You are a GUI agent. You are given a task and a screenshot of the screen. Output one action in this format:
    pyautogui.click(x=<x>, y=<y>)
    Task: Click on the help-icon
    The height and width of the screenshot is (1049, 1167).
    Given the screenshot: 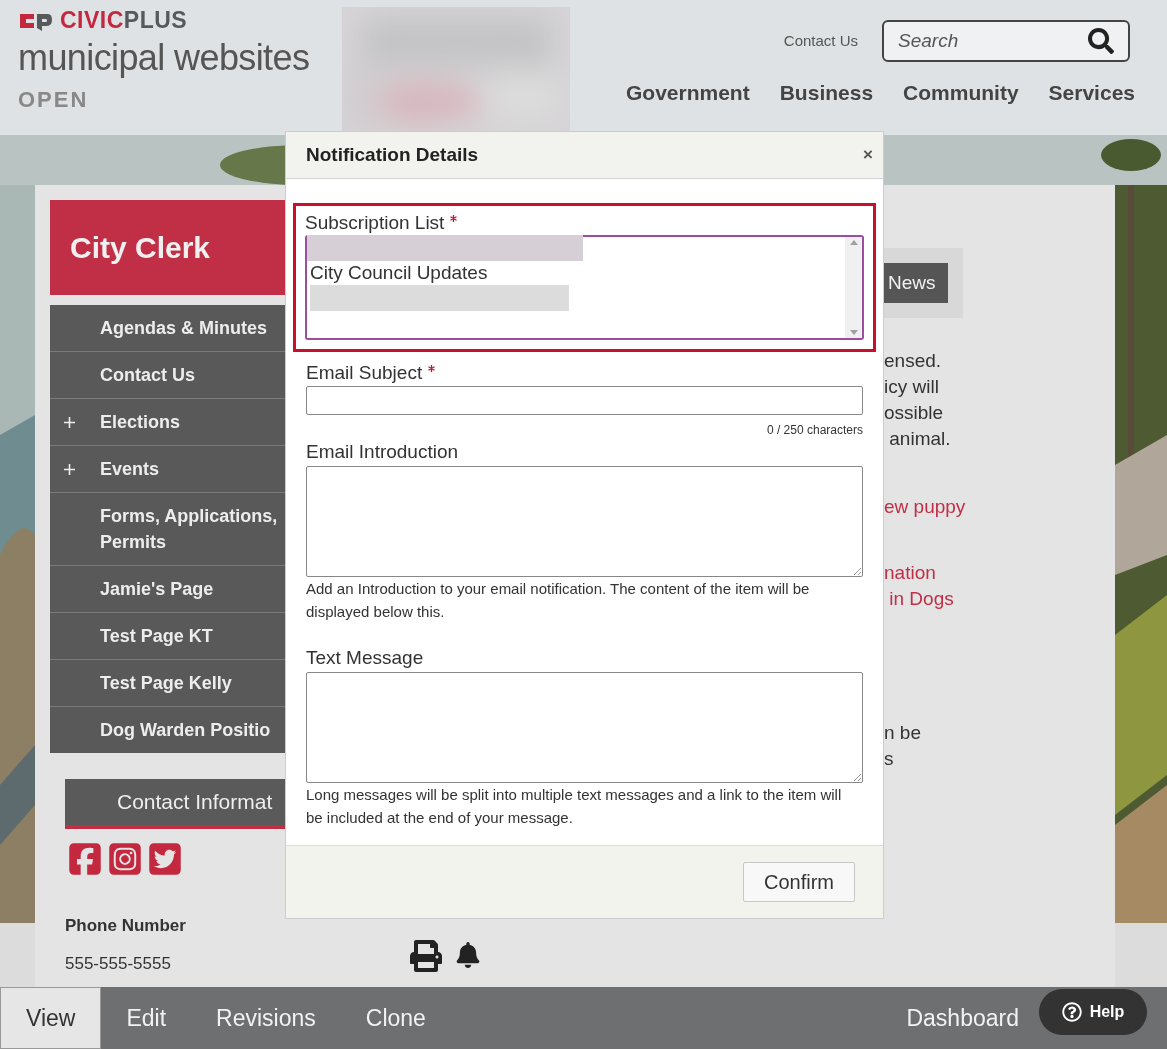 What is the action you would take?
    pyautogui.click(x=1071, y=1012)
    